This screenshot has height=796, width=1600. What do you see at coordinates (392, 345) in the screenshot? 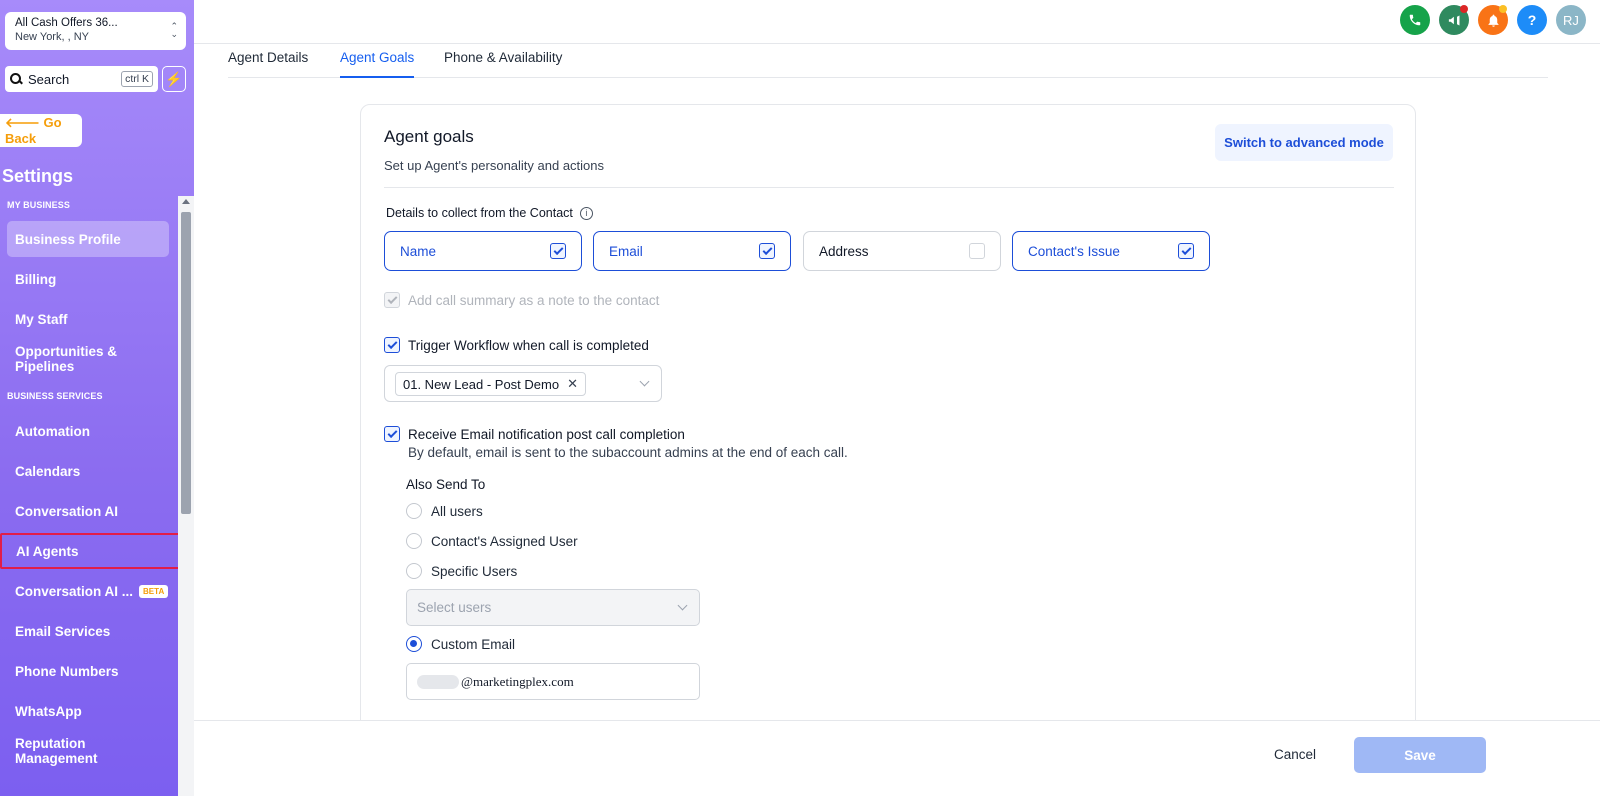
I see `trigger-workflow-checkbox` at bounding box center [392, 345].